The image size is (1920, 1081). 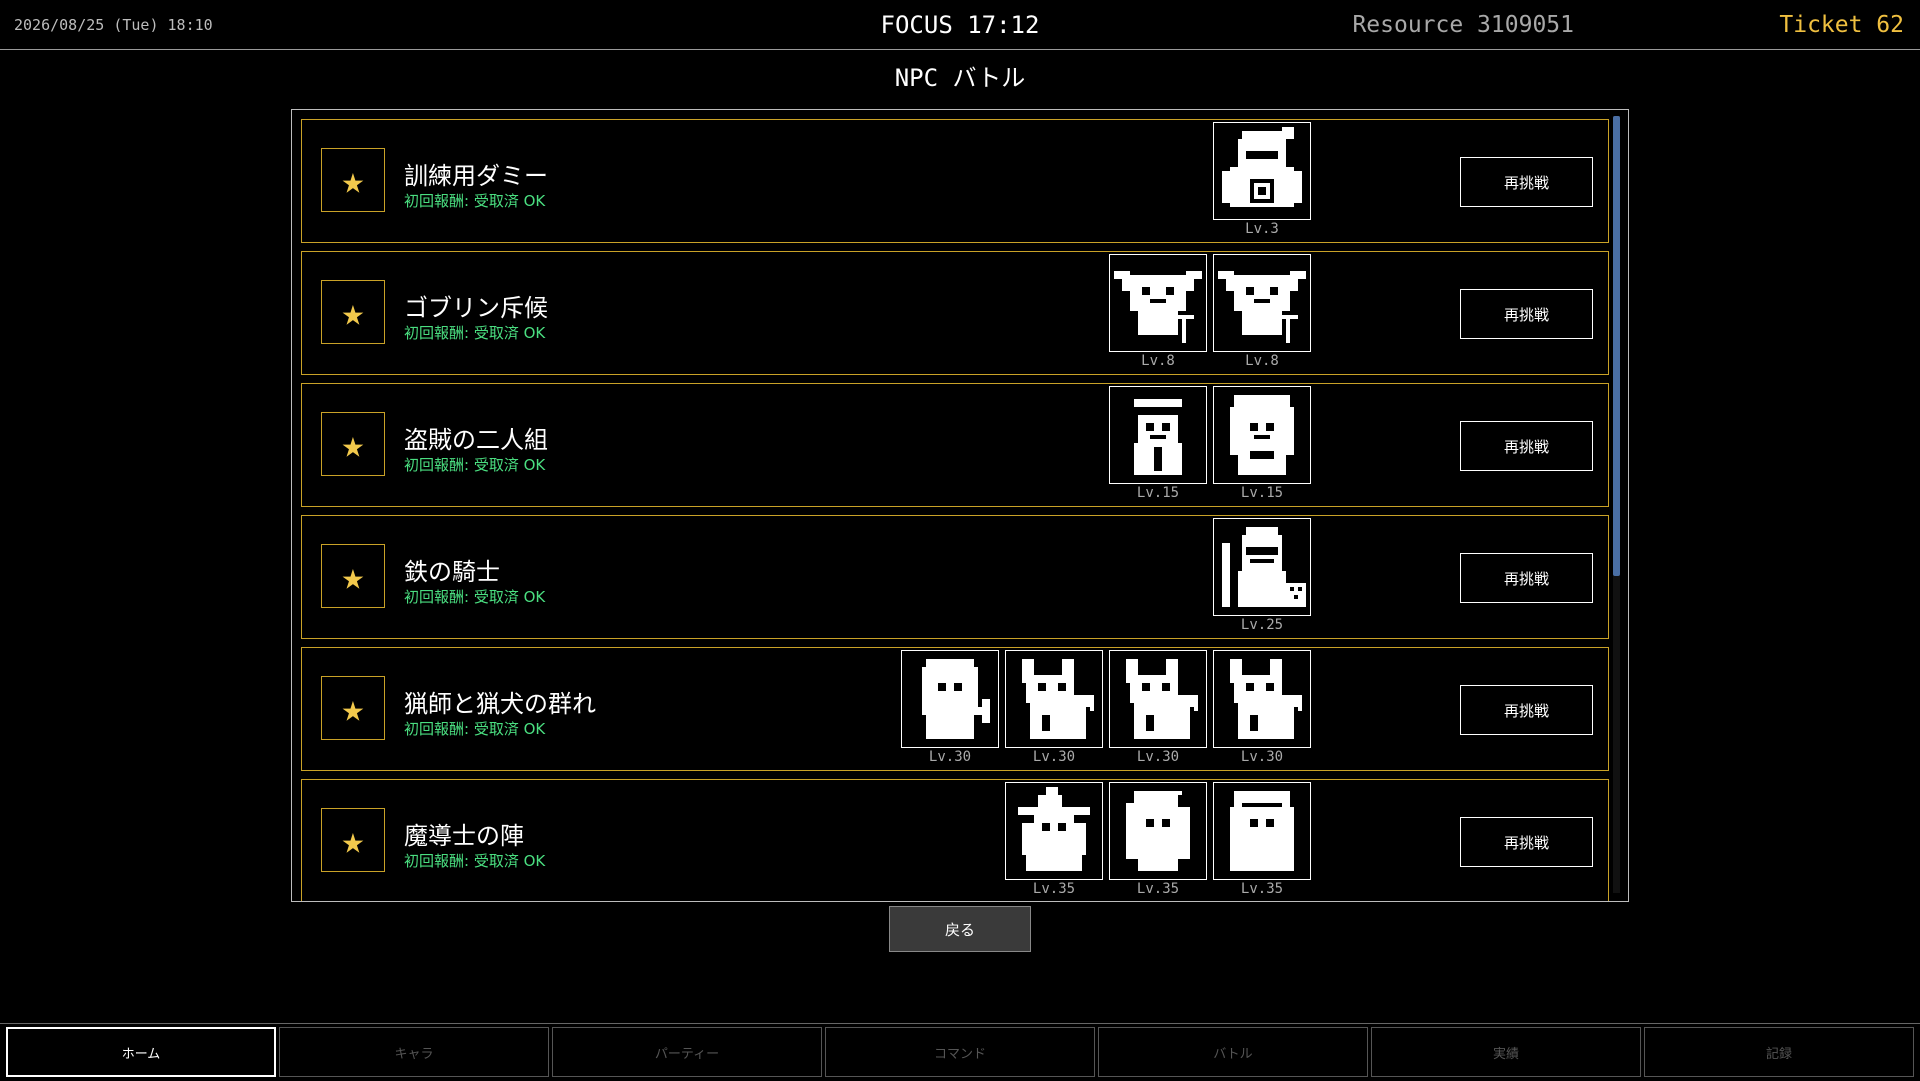 What do you see at coordinates (1210, 443) in the screenshot?
I see `enemy-portraits: Lv.15 Lv.15` at bounding box center [1210, 443].